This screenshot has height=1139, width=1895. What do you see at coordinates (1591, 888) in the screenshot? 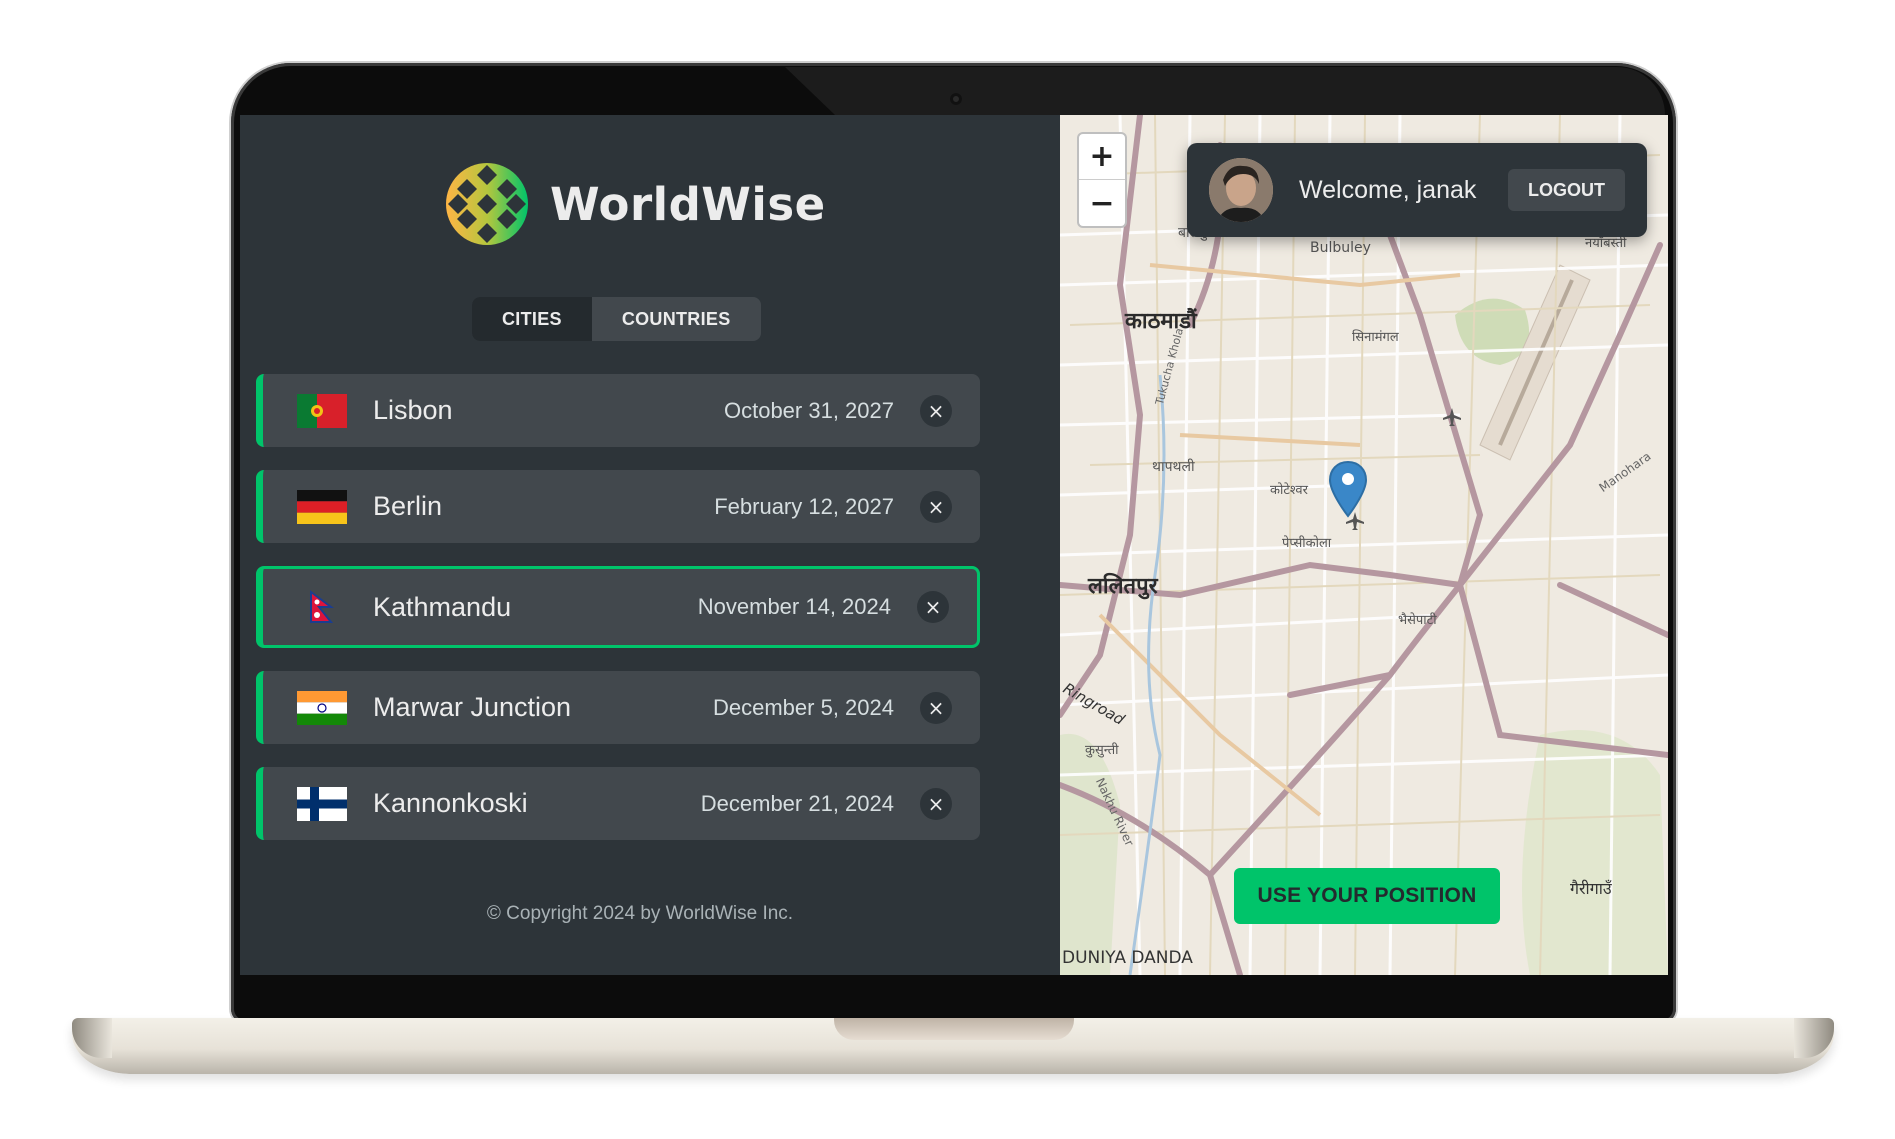
I see `map-label-gairigaun: गैरीगाउँ` at bounding box center [1591, 888].